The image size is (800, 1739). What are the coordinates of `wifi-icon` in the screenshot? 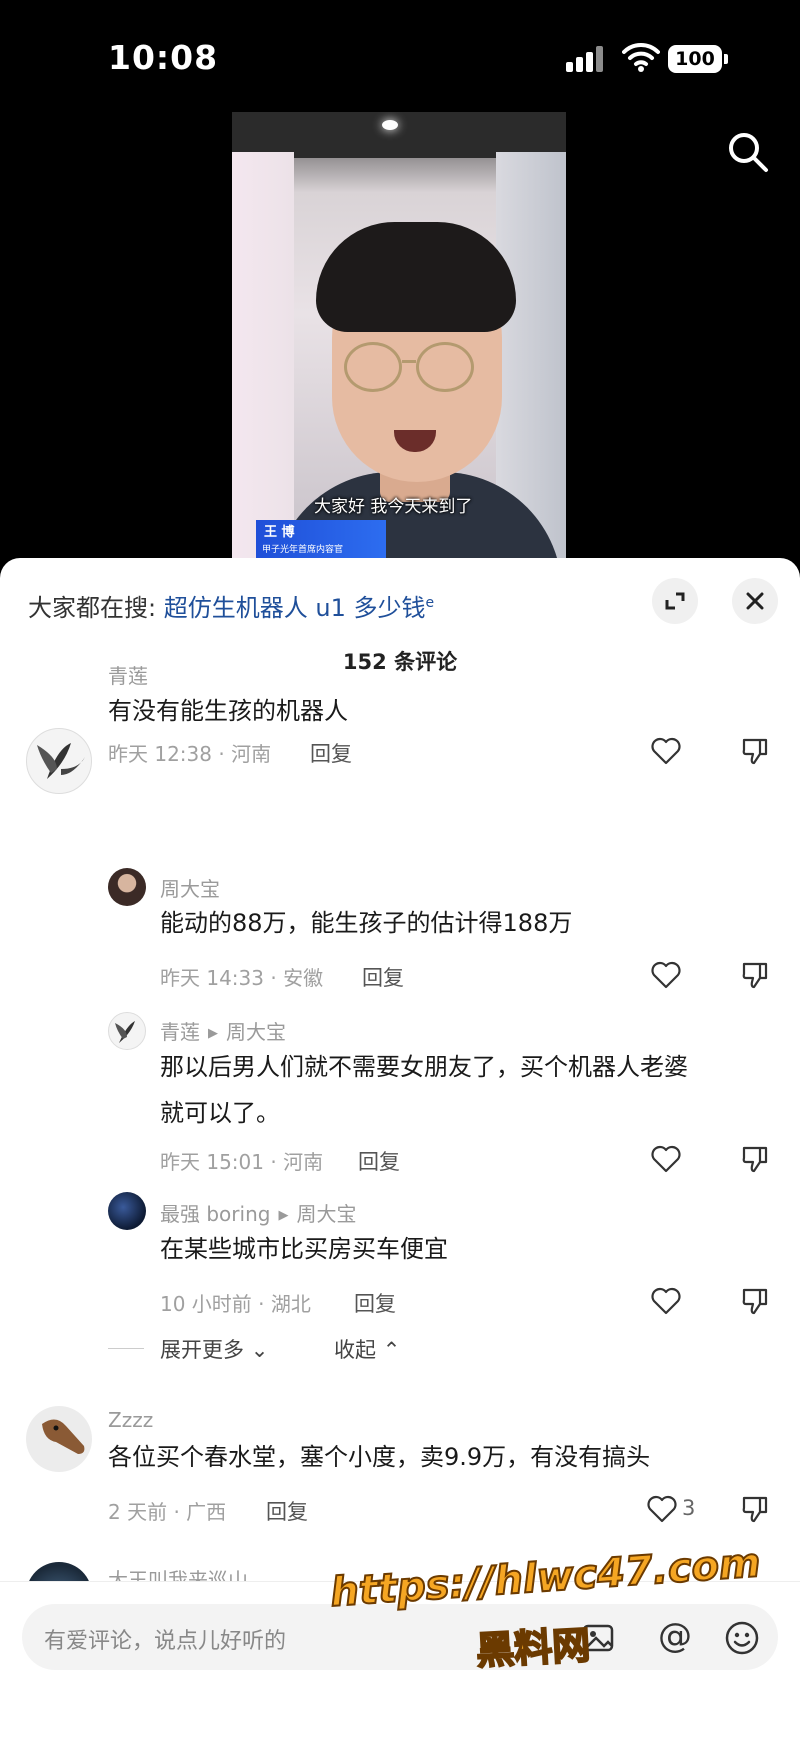 It's located at (641, 57).